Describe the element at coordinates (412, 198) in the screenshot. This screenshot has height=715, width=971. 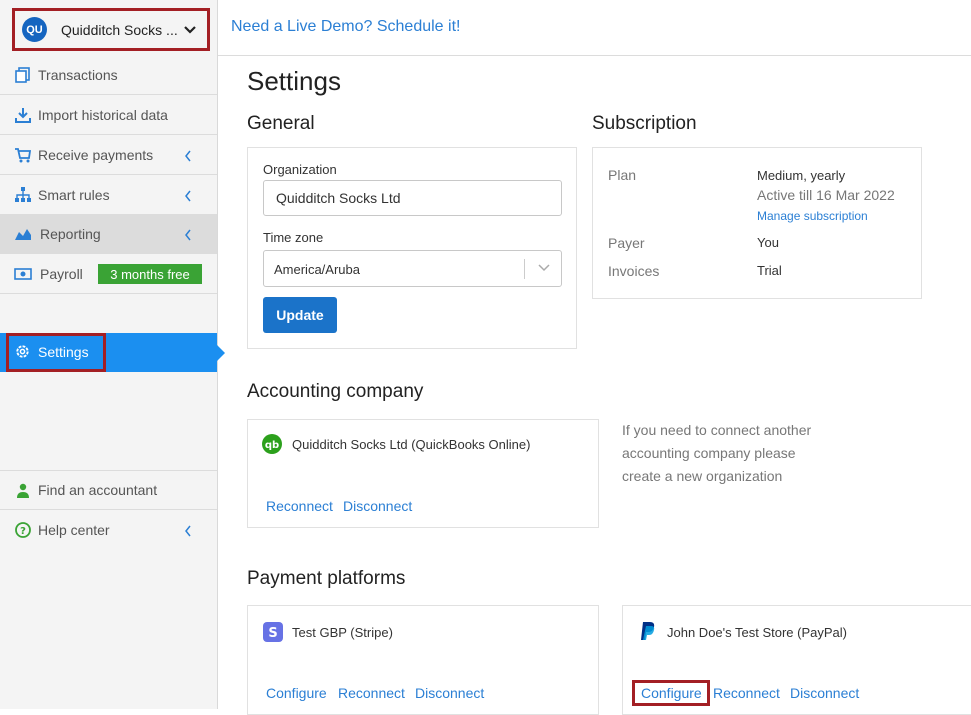
I see `organization-input` at that location.